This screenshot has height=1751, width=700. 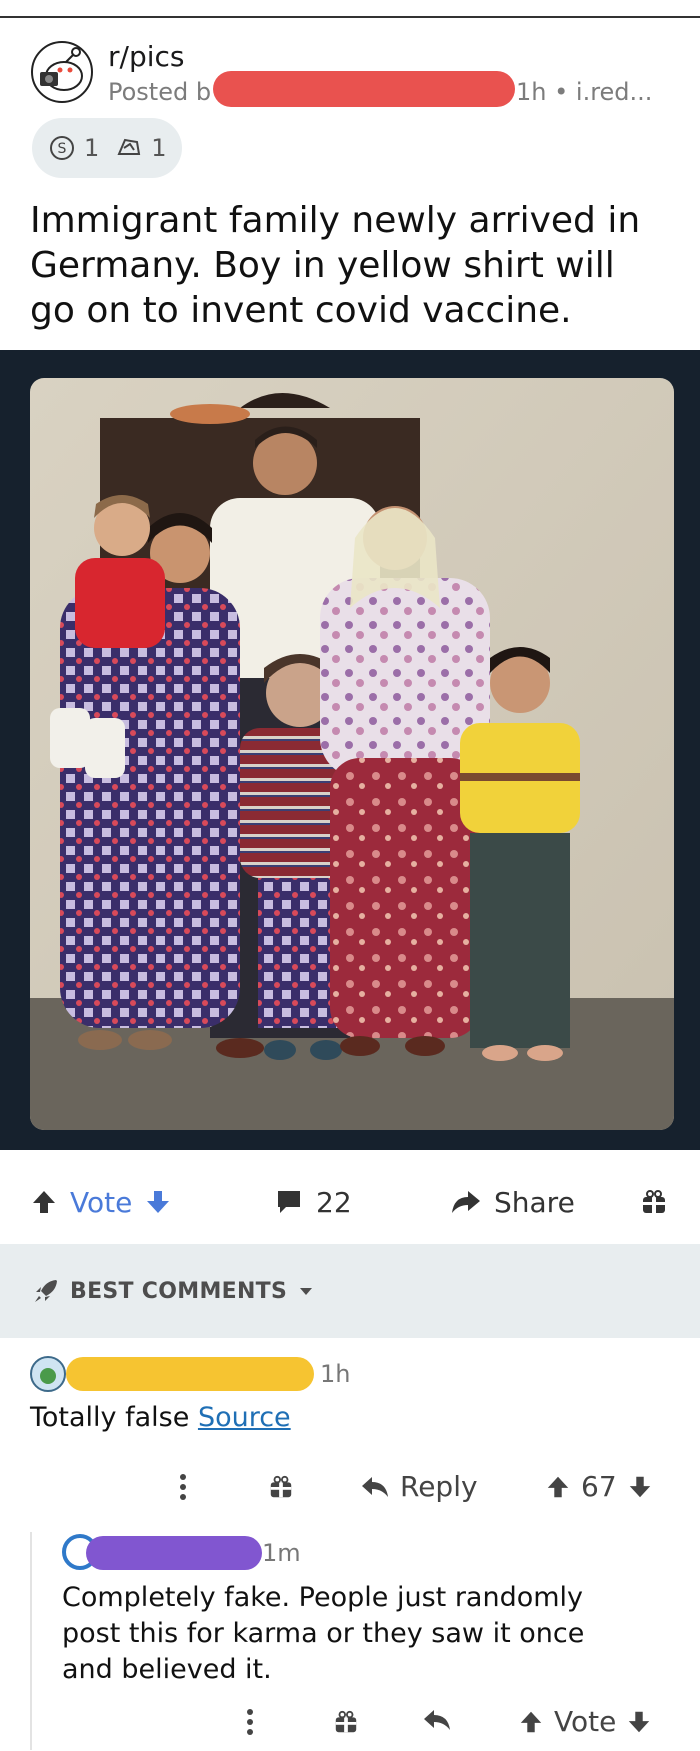 I want to click on share-button: Share, so click(x=512, y=1202).